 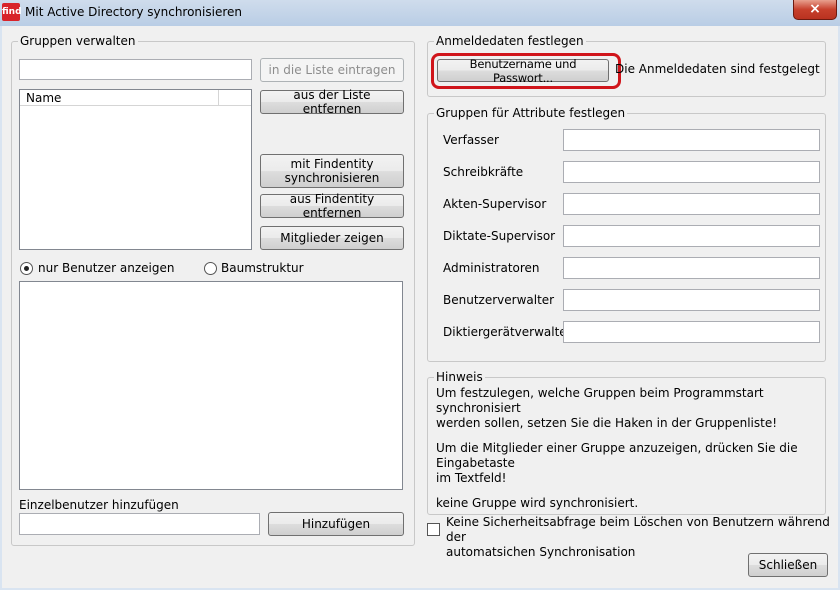 What do you see at coordinates (788, 565) in the screenshot?
I see `close-button: Schließen` at bounding box center [788, 565].